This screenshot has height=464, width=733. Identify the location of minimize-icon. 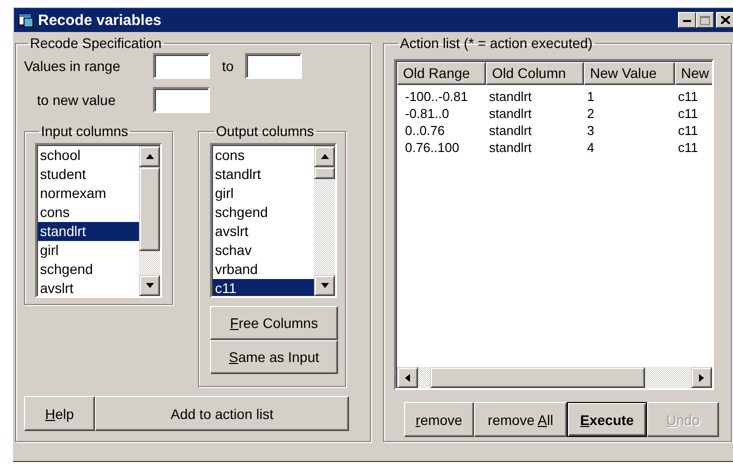
(687, 20).